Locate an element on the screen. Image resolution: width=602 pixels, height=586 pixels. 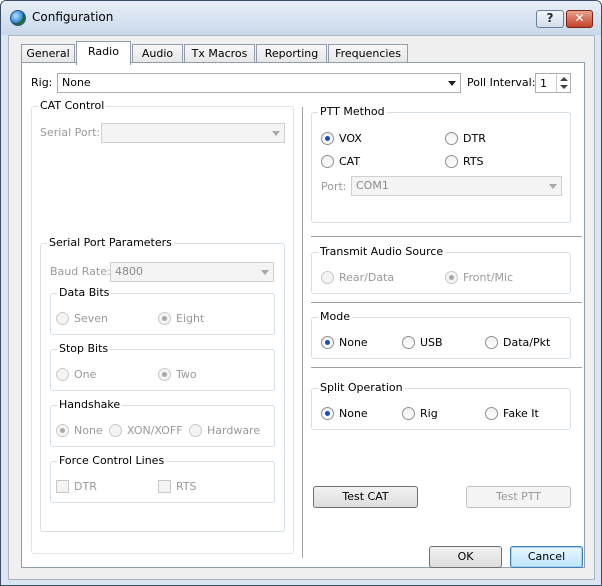
split-operation-title: Split Operation is located at coordinates (361, 387).